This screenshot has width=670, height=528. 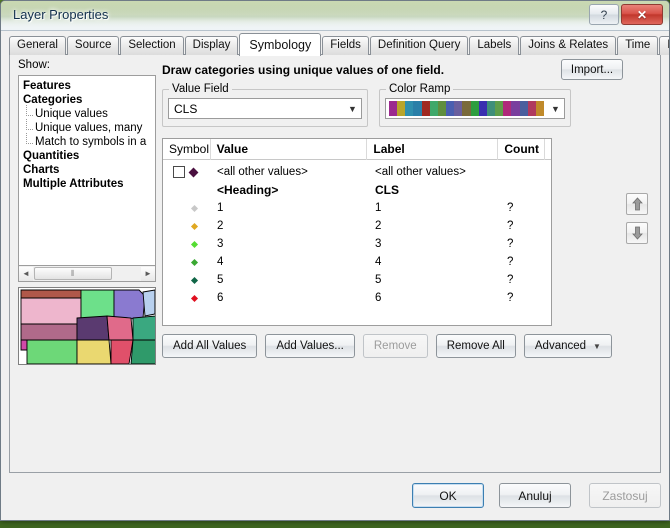 I want to click on table-row: 3 3?, so click(x=357, y=244).